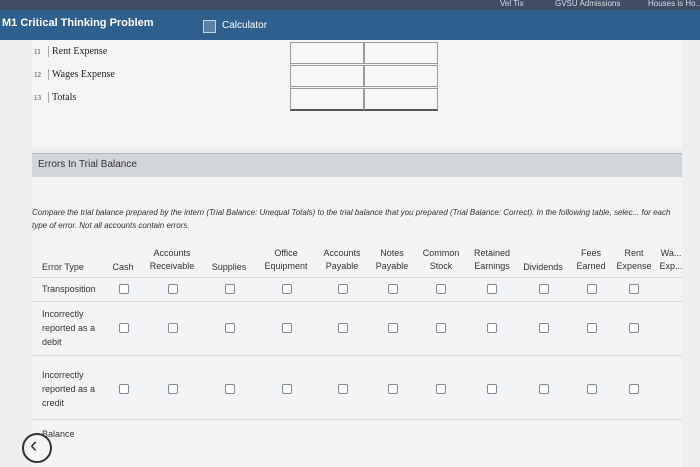 The image size is (700, 467). I want to click on column-header-notes-payable: Notes Payable, so click(392, 259).